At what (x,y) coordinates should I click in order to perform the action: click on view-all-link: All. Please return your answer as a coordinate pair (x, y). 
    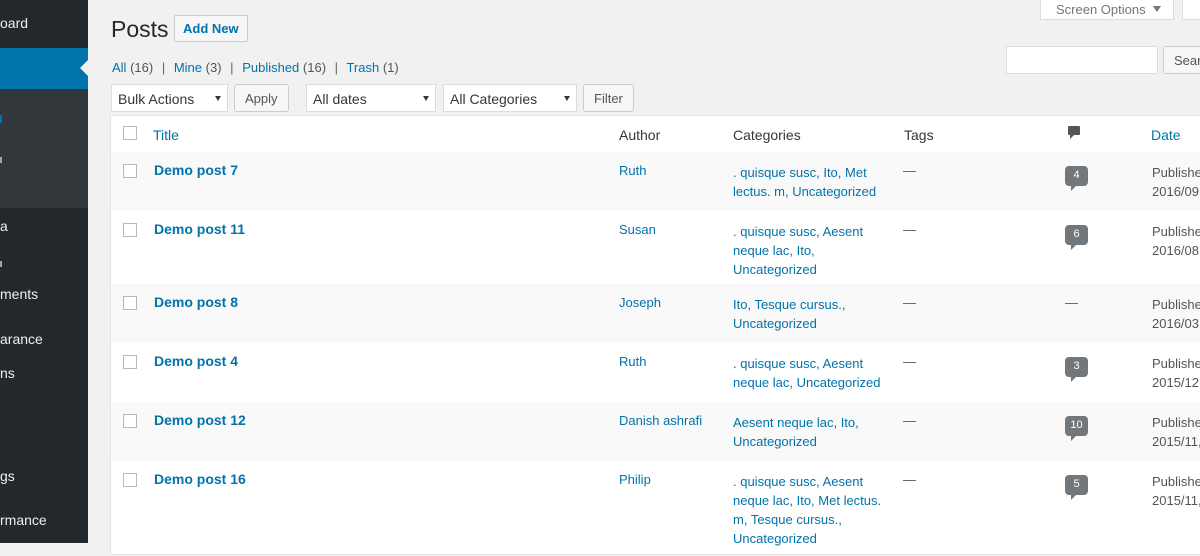
    Looking at the image, I should click on (119, 67).